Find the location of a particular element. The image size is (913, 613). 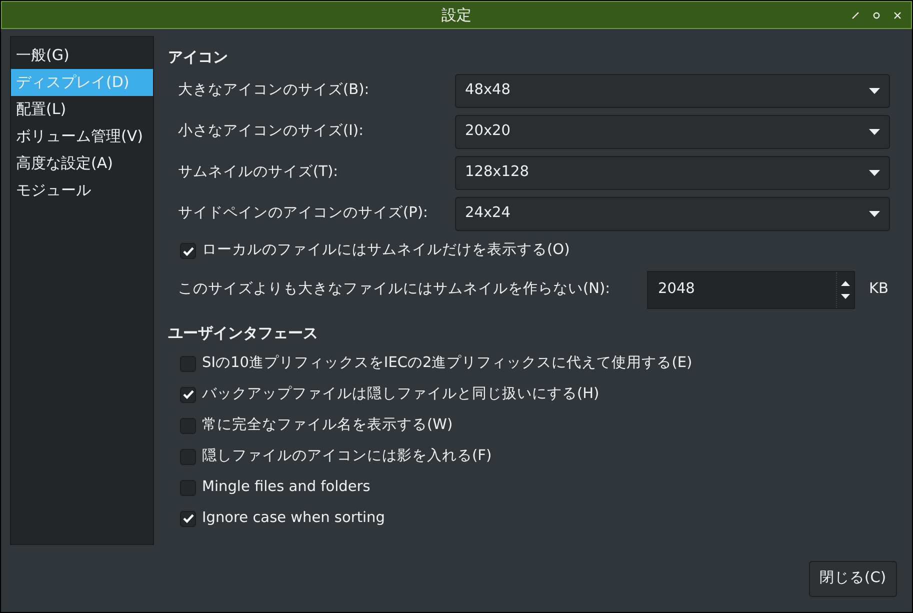

checkbox-label: ローカルのファイルにはサムネイルだけを表示する(O) is located at coordinates (386, 250).